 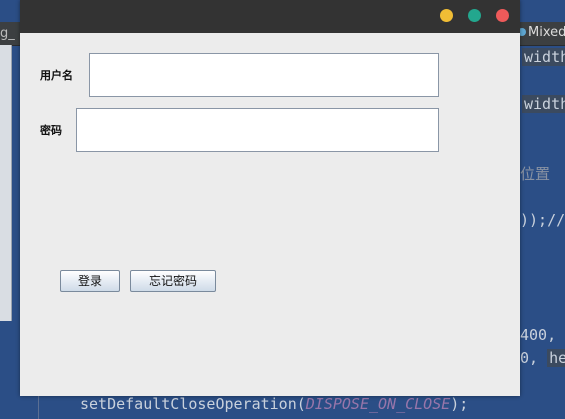 I want to click on code-fragment: 0, he, so click(x=542, y=358).